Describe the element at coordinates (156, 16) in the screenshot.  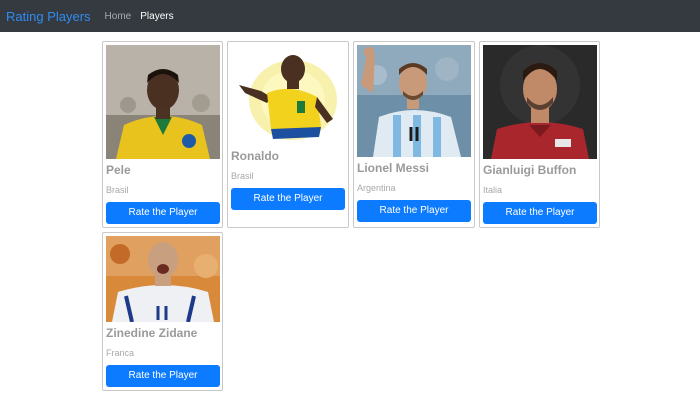
I see `nav-link-players: Players` at that location.